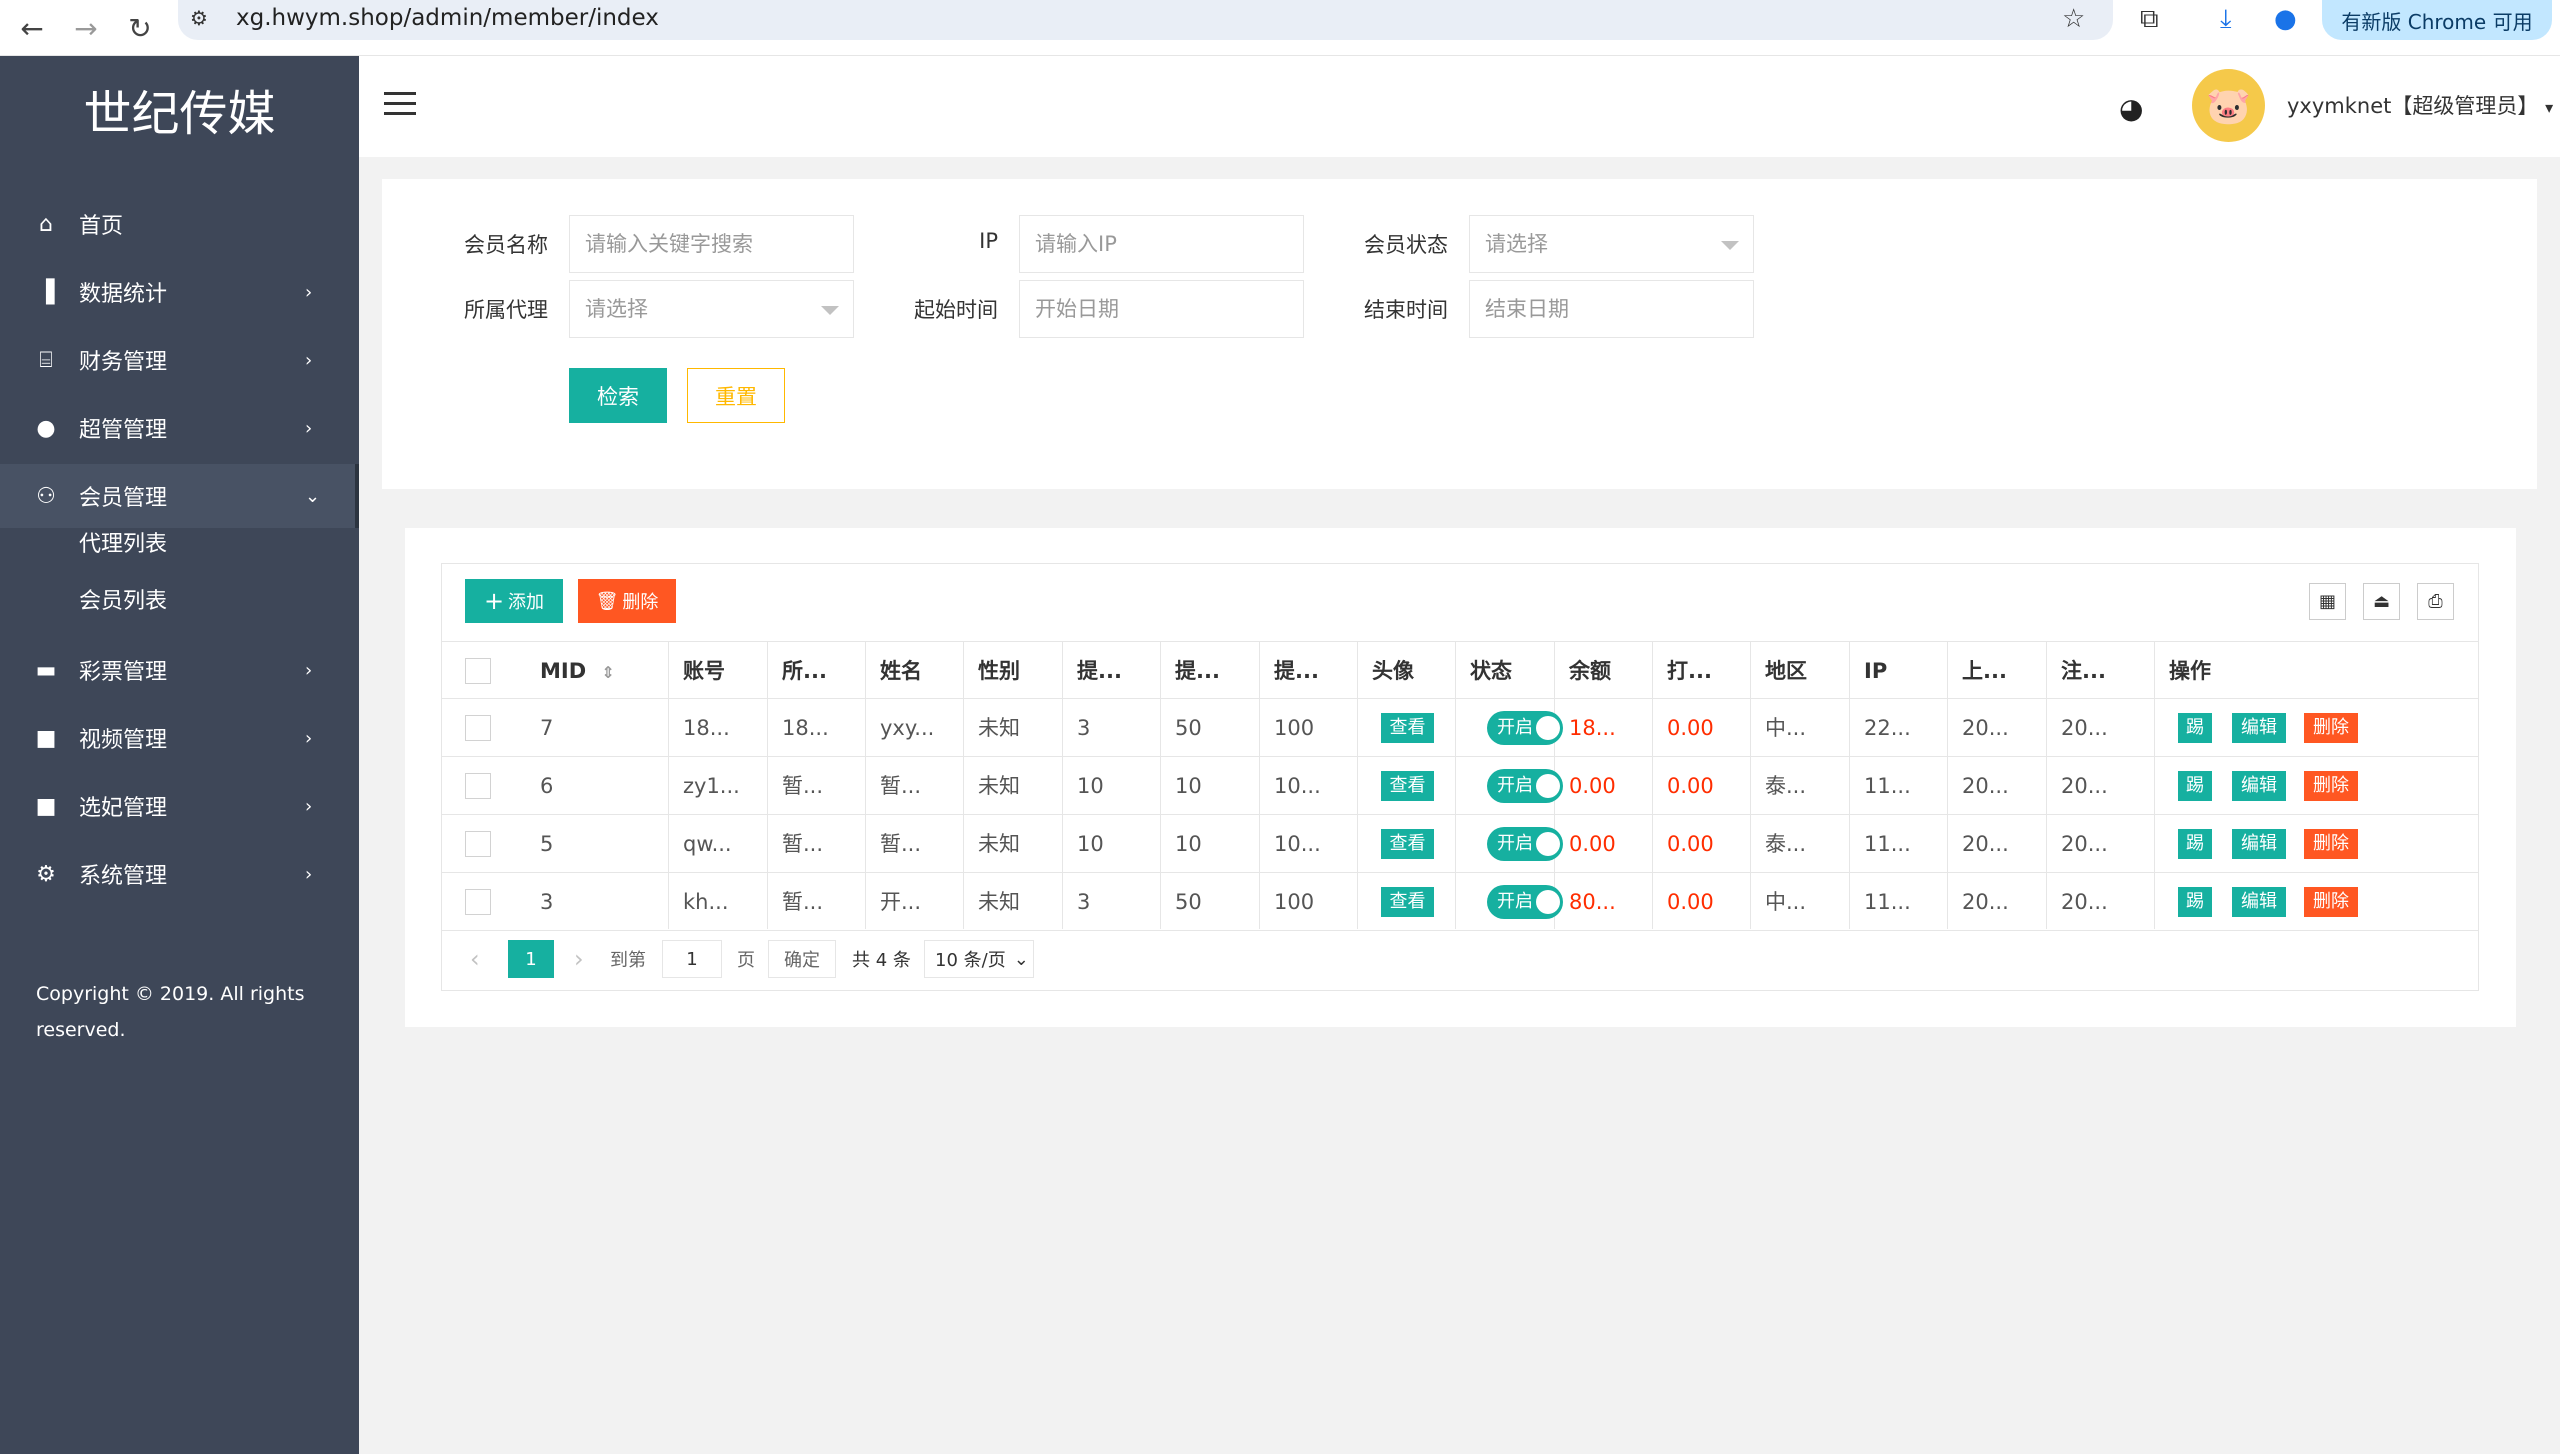 The width and height of the screenshot is (2560, 1454). What do you see at coordinates (1161, 309) in the screenshot?
I see `start-date-input: 开始日期` at bounding box center [1161, 309].